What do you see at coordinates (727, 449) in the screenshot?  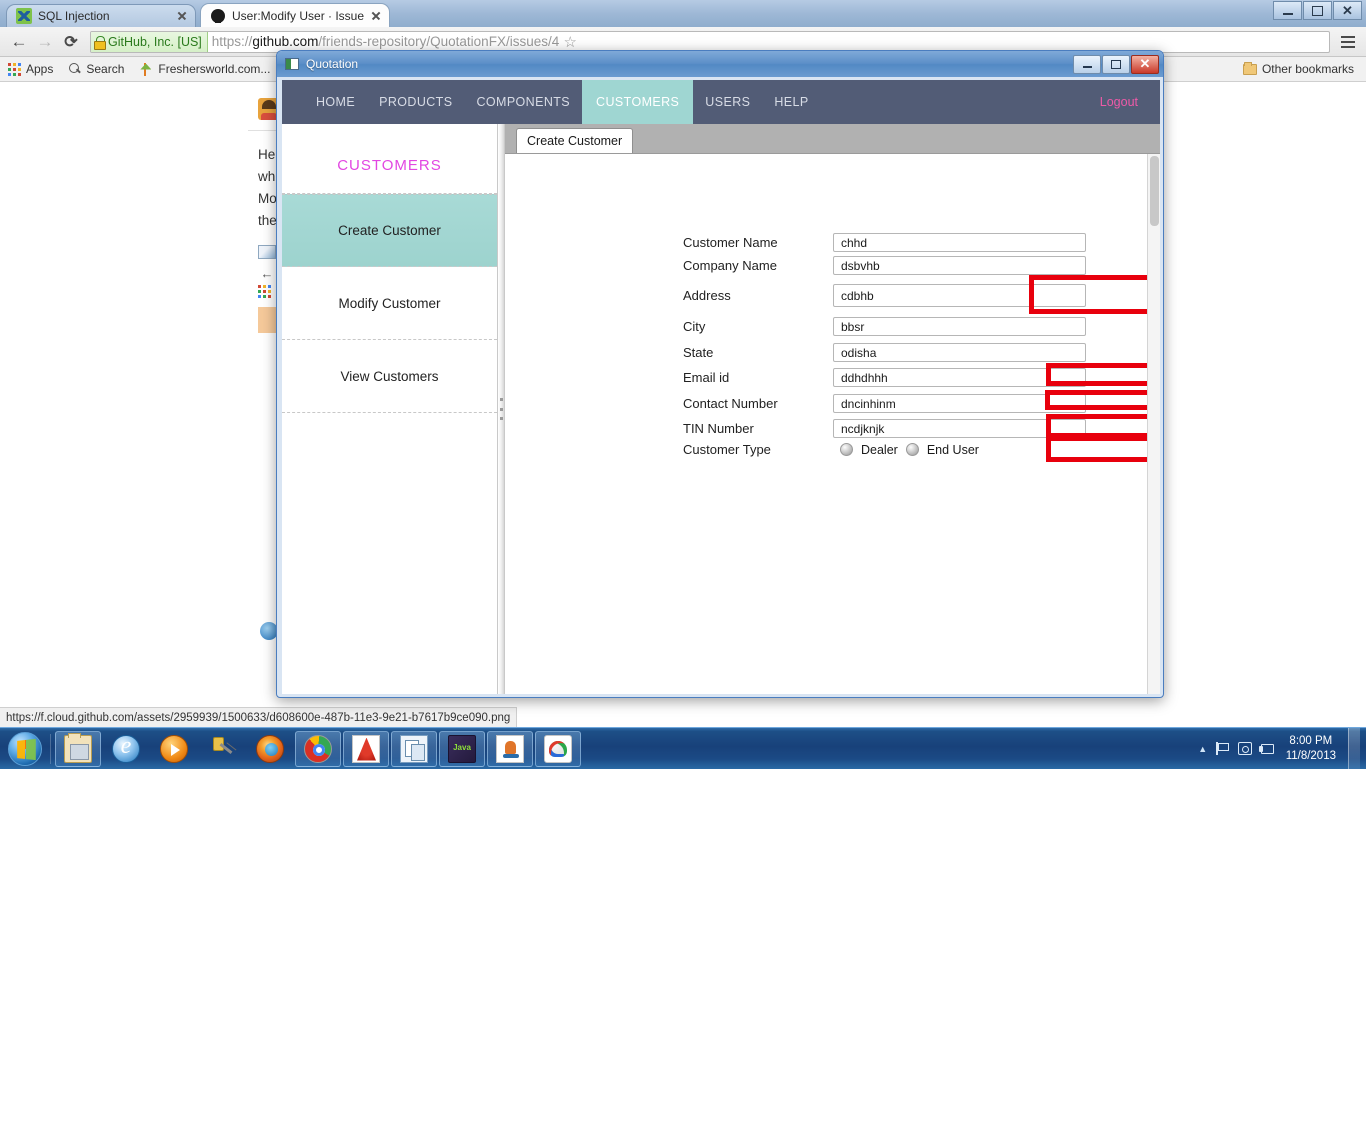 I see `field-label: Customer Type` at bounding box center [727, 449].